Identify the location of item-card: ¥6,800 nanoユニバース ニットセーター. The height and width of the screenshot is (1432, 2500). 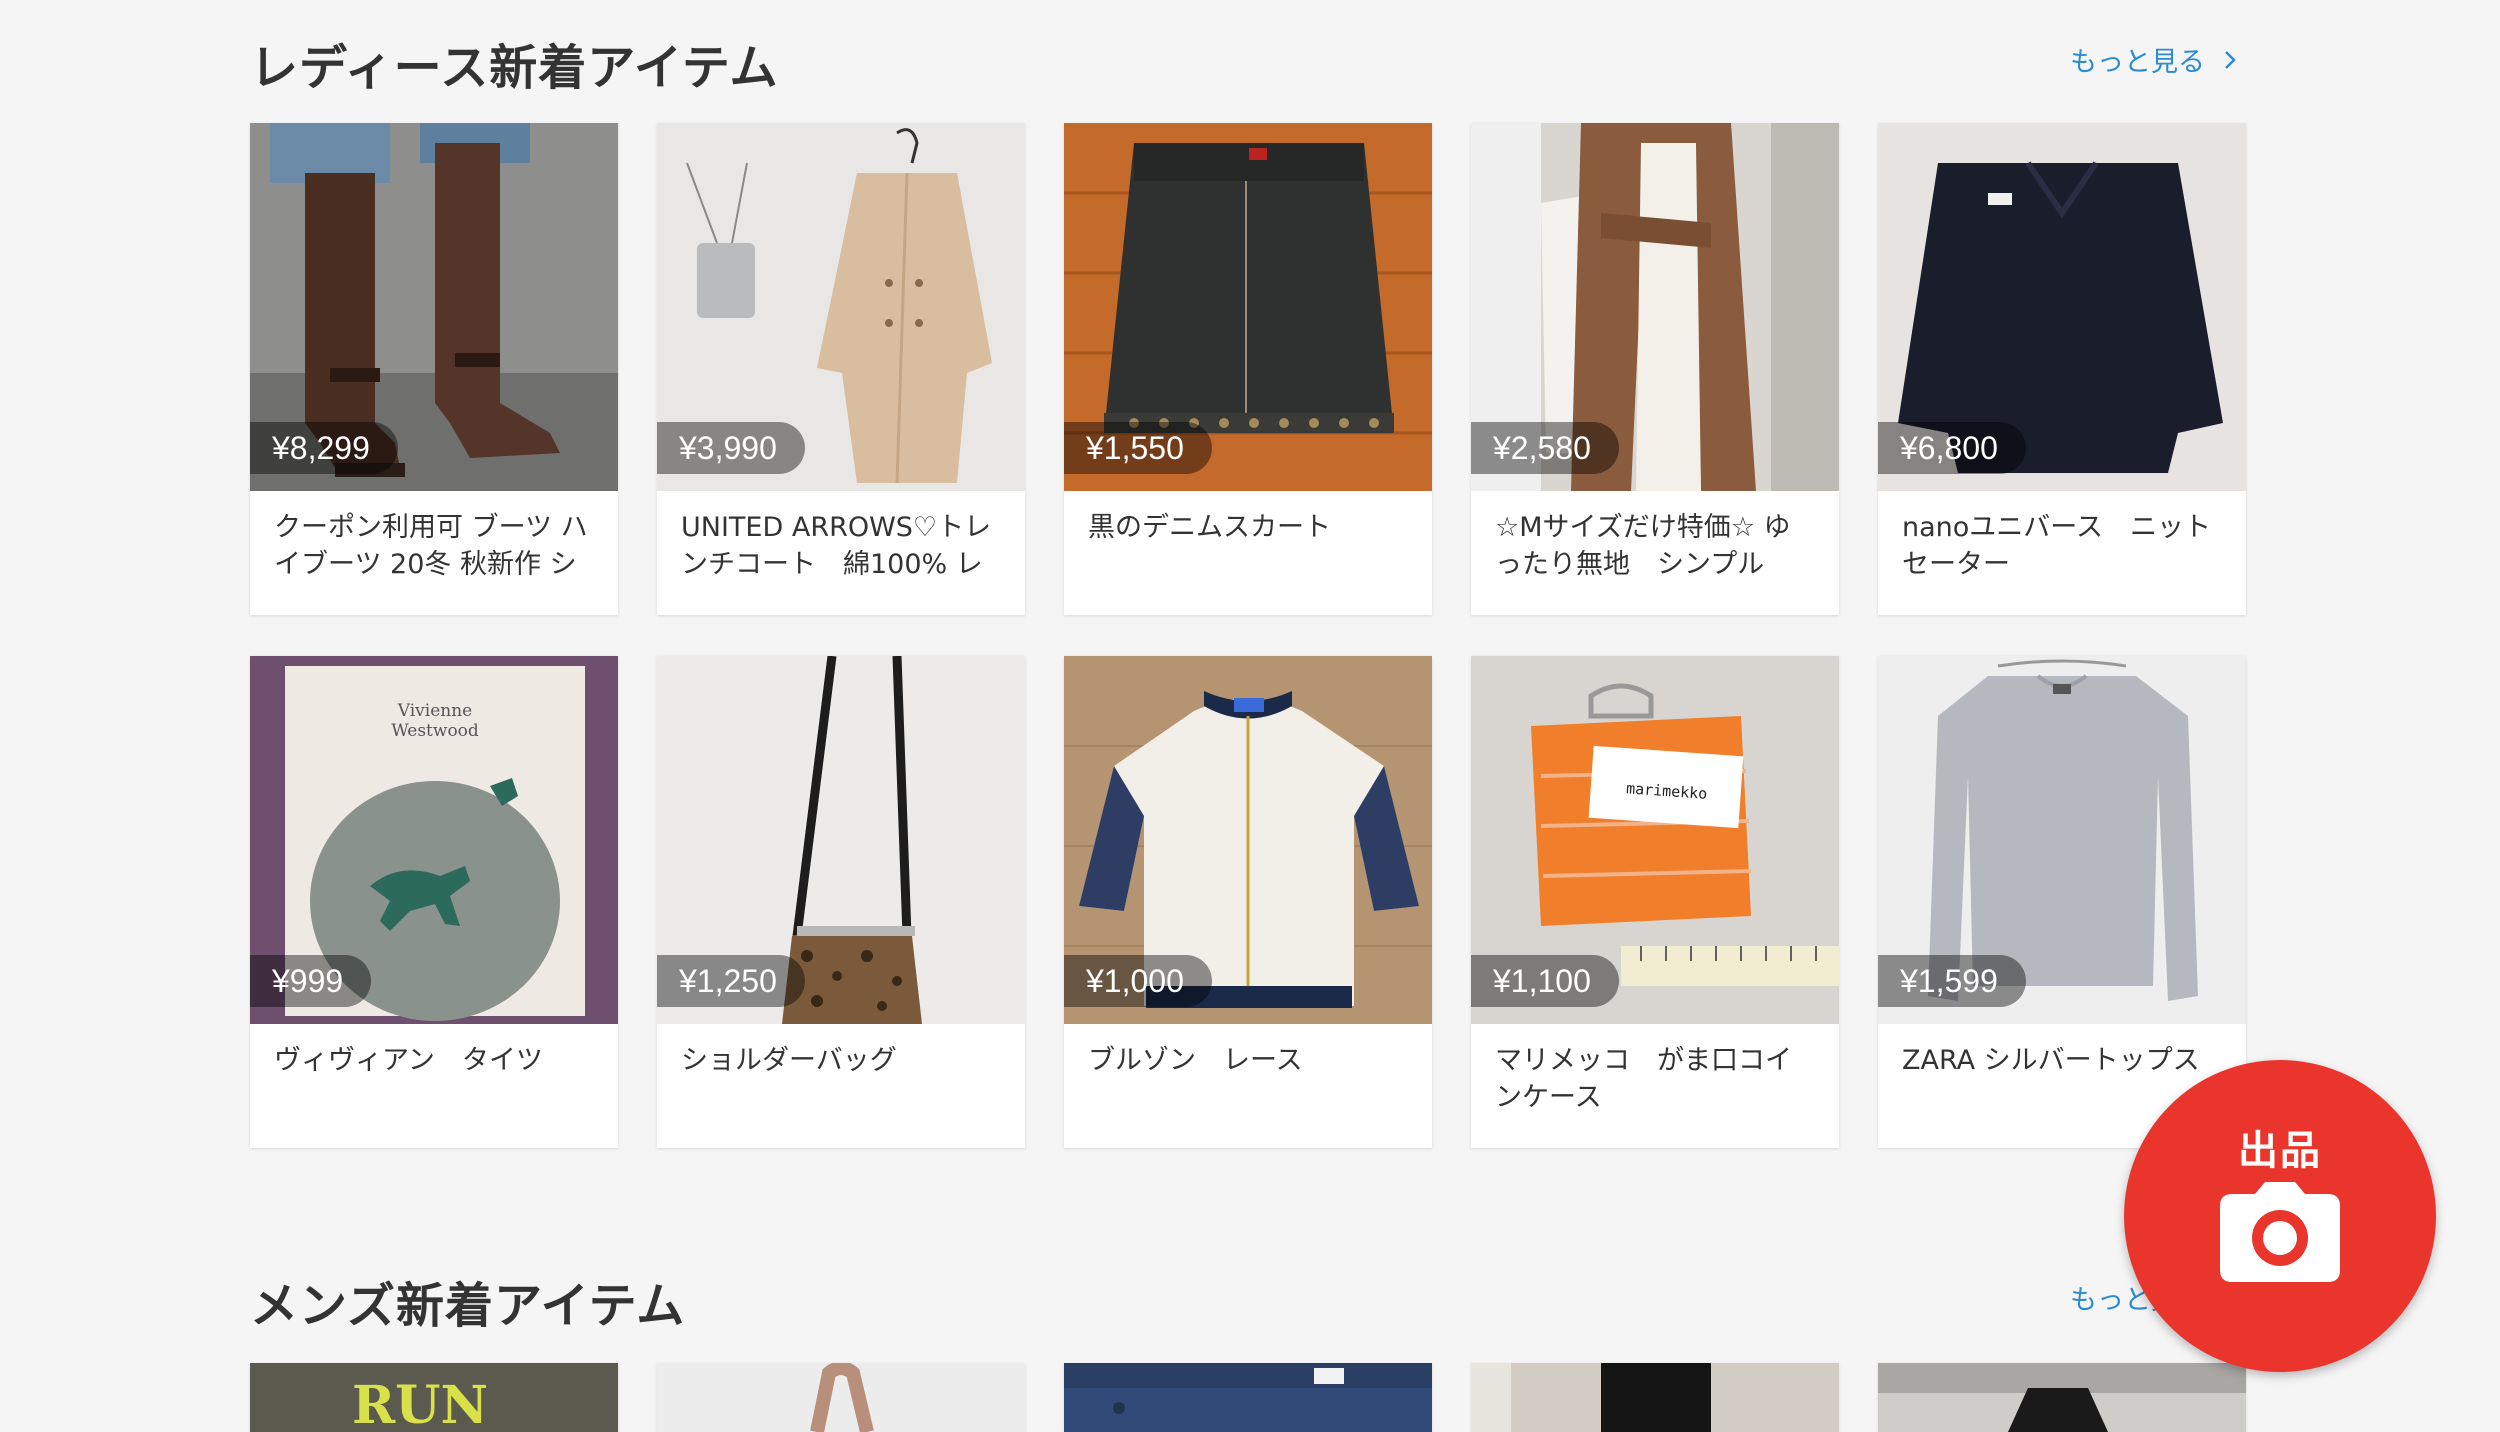
(2062, 369).